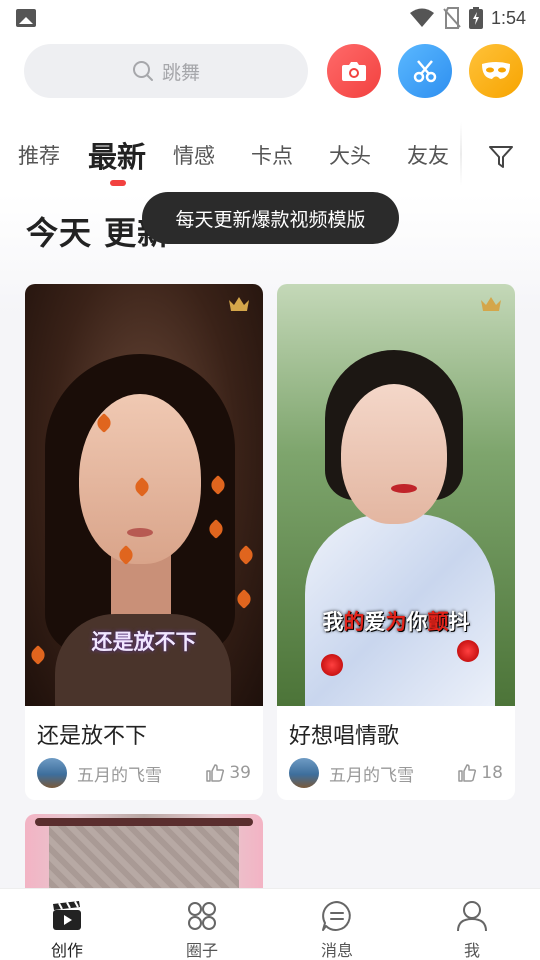  Describe the element at coordinates (92, 736) in the screenshot. I see `card-title: 还是放不下` at that location.